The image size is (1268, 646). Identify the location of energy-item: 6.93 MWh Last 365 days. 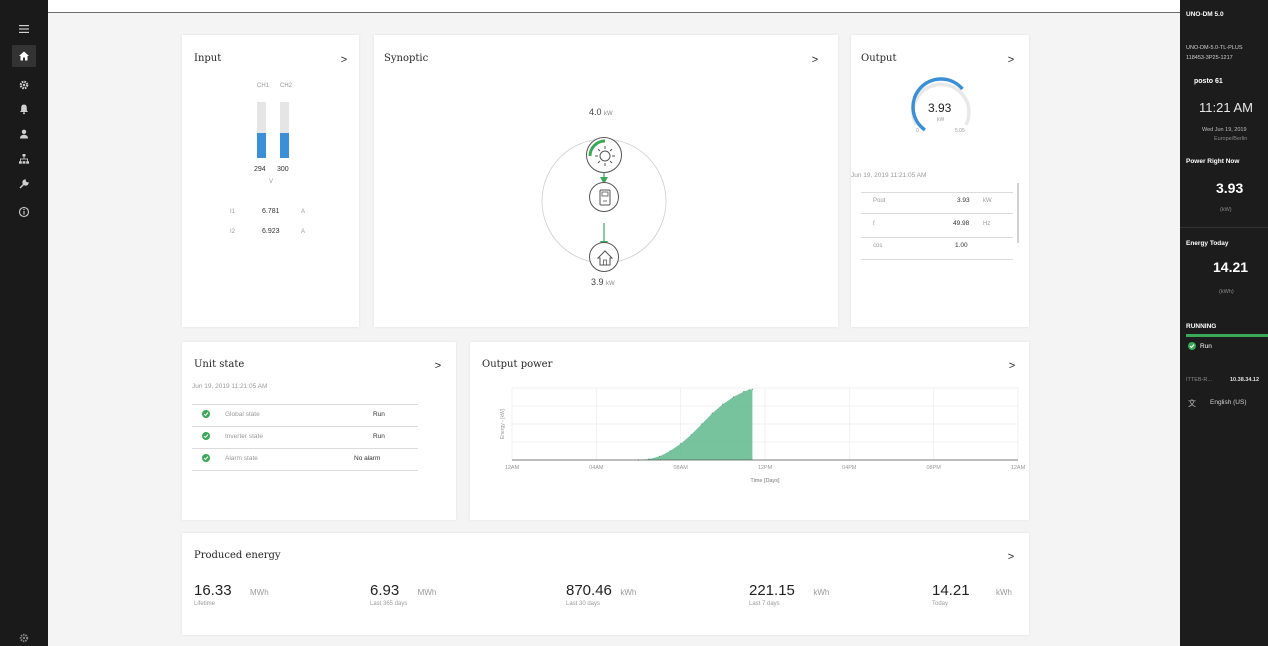
(403, 594).